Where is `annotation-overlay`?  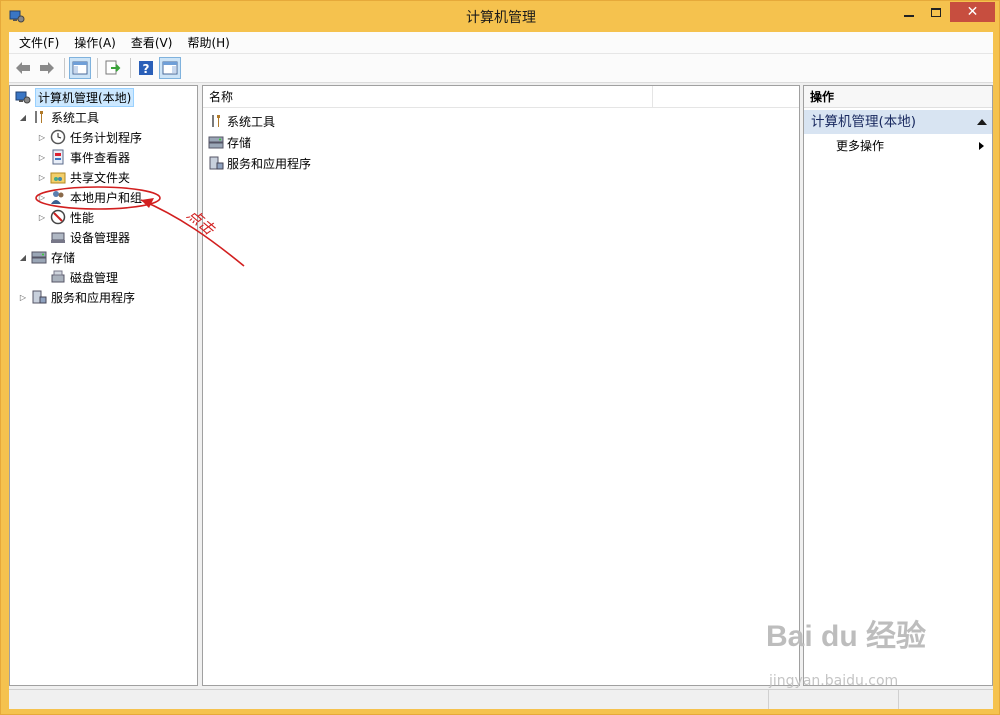
annotation-overlay is located at coordinates (140, 226).